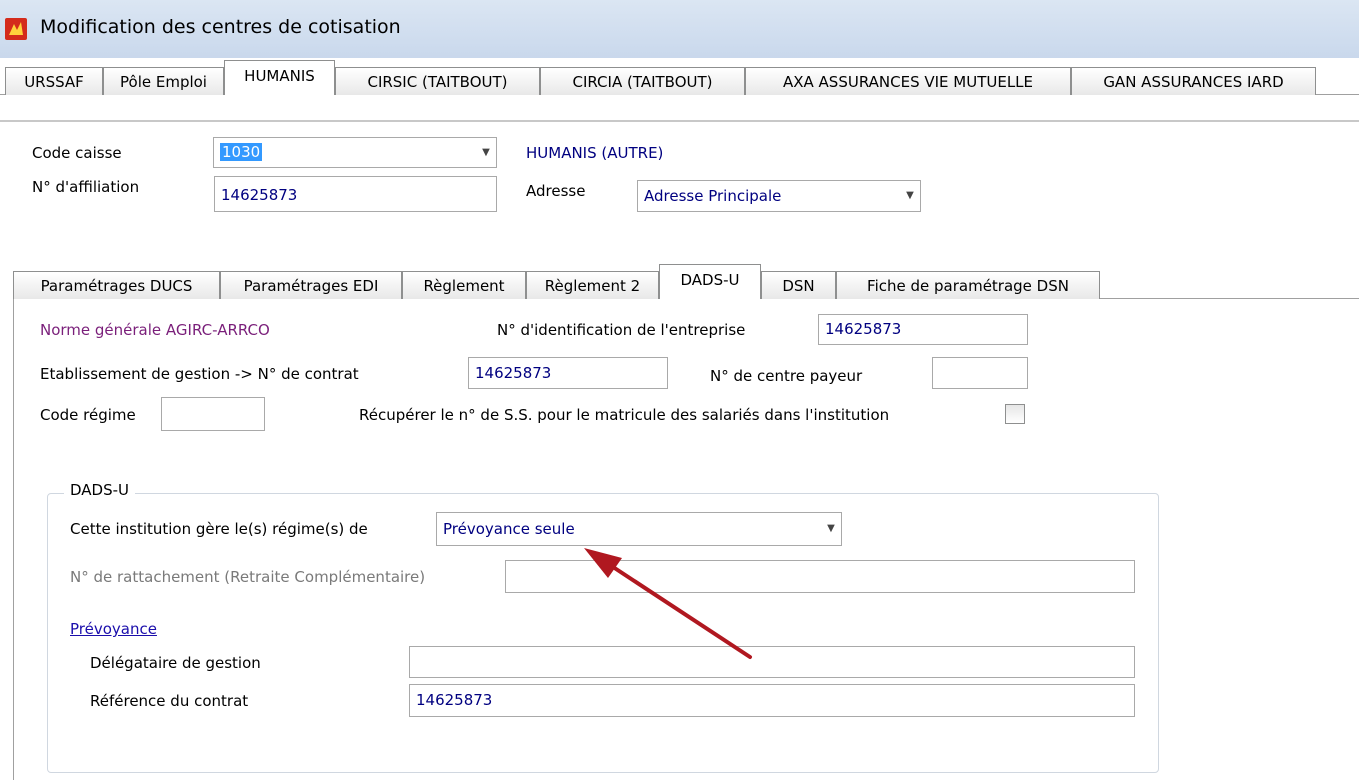  I want to click on separator, so click(679, 121).